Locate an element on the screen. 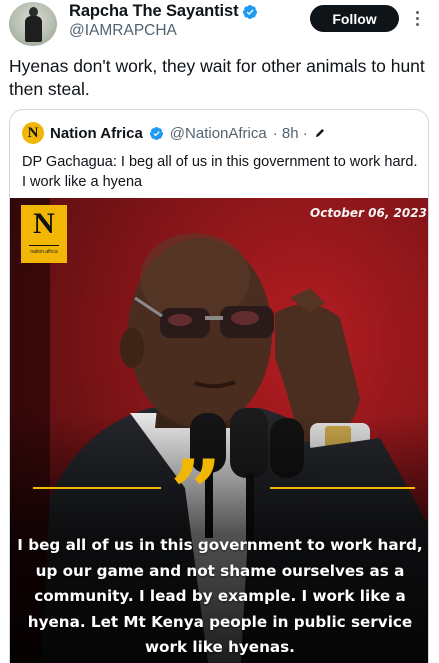 Image resolution: width=439 pixels, height=663 pixels. more-options-icon is located at coordinates (417, 18).